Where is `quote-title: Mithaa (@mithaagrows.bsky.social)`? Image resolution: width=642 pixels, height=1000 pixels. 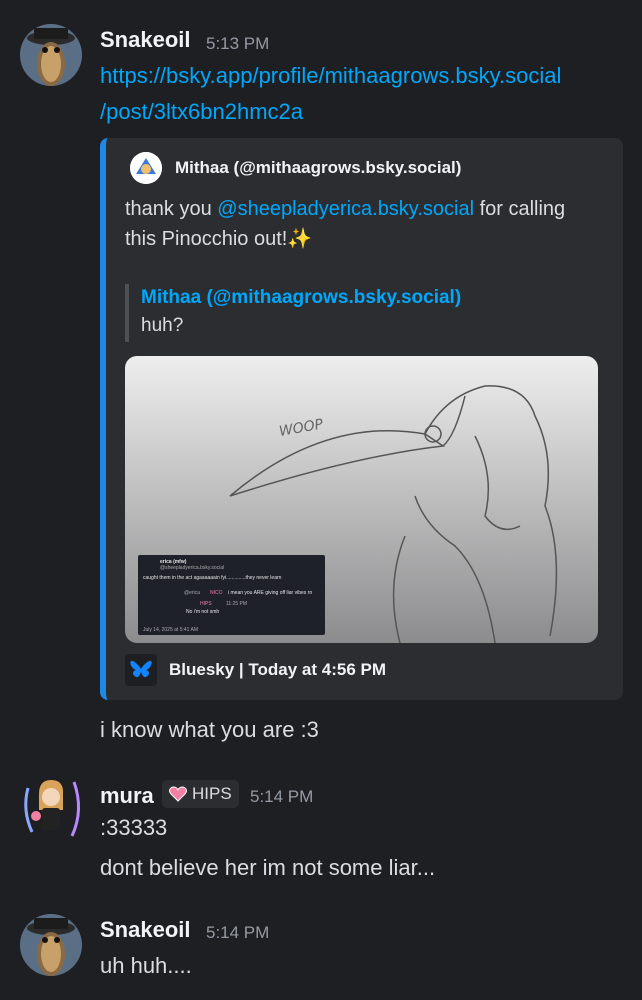 quote-title: Mithaa (@mithaagrows.bsky.social) is located at coordinates (301, 298).